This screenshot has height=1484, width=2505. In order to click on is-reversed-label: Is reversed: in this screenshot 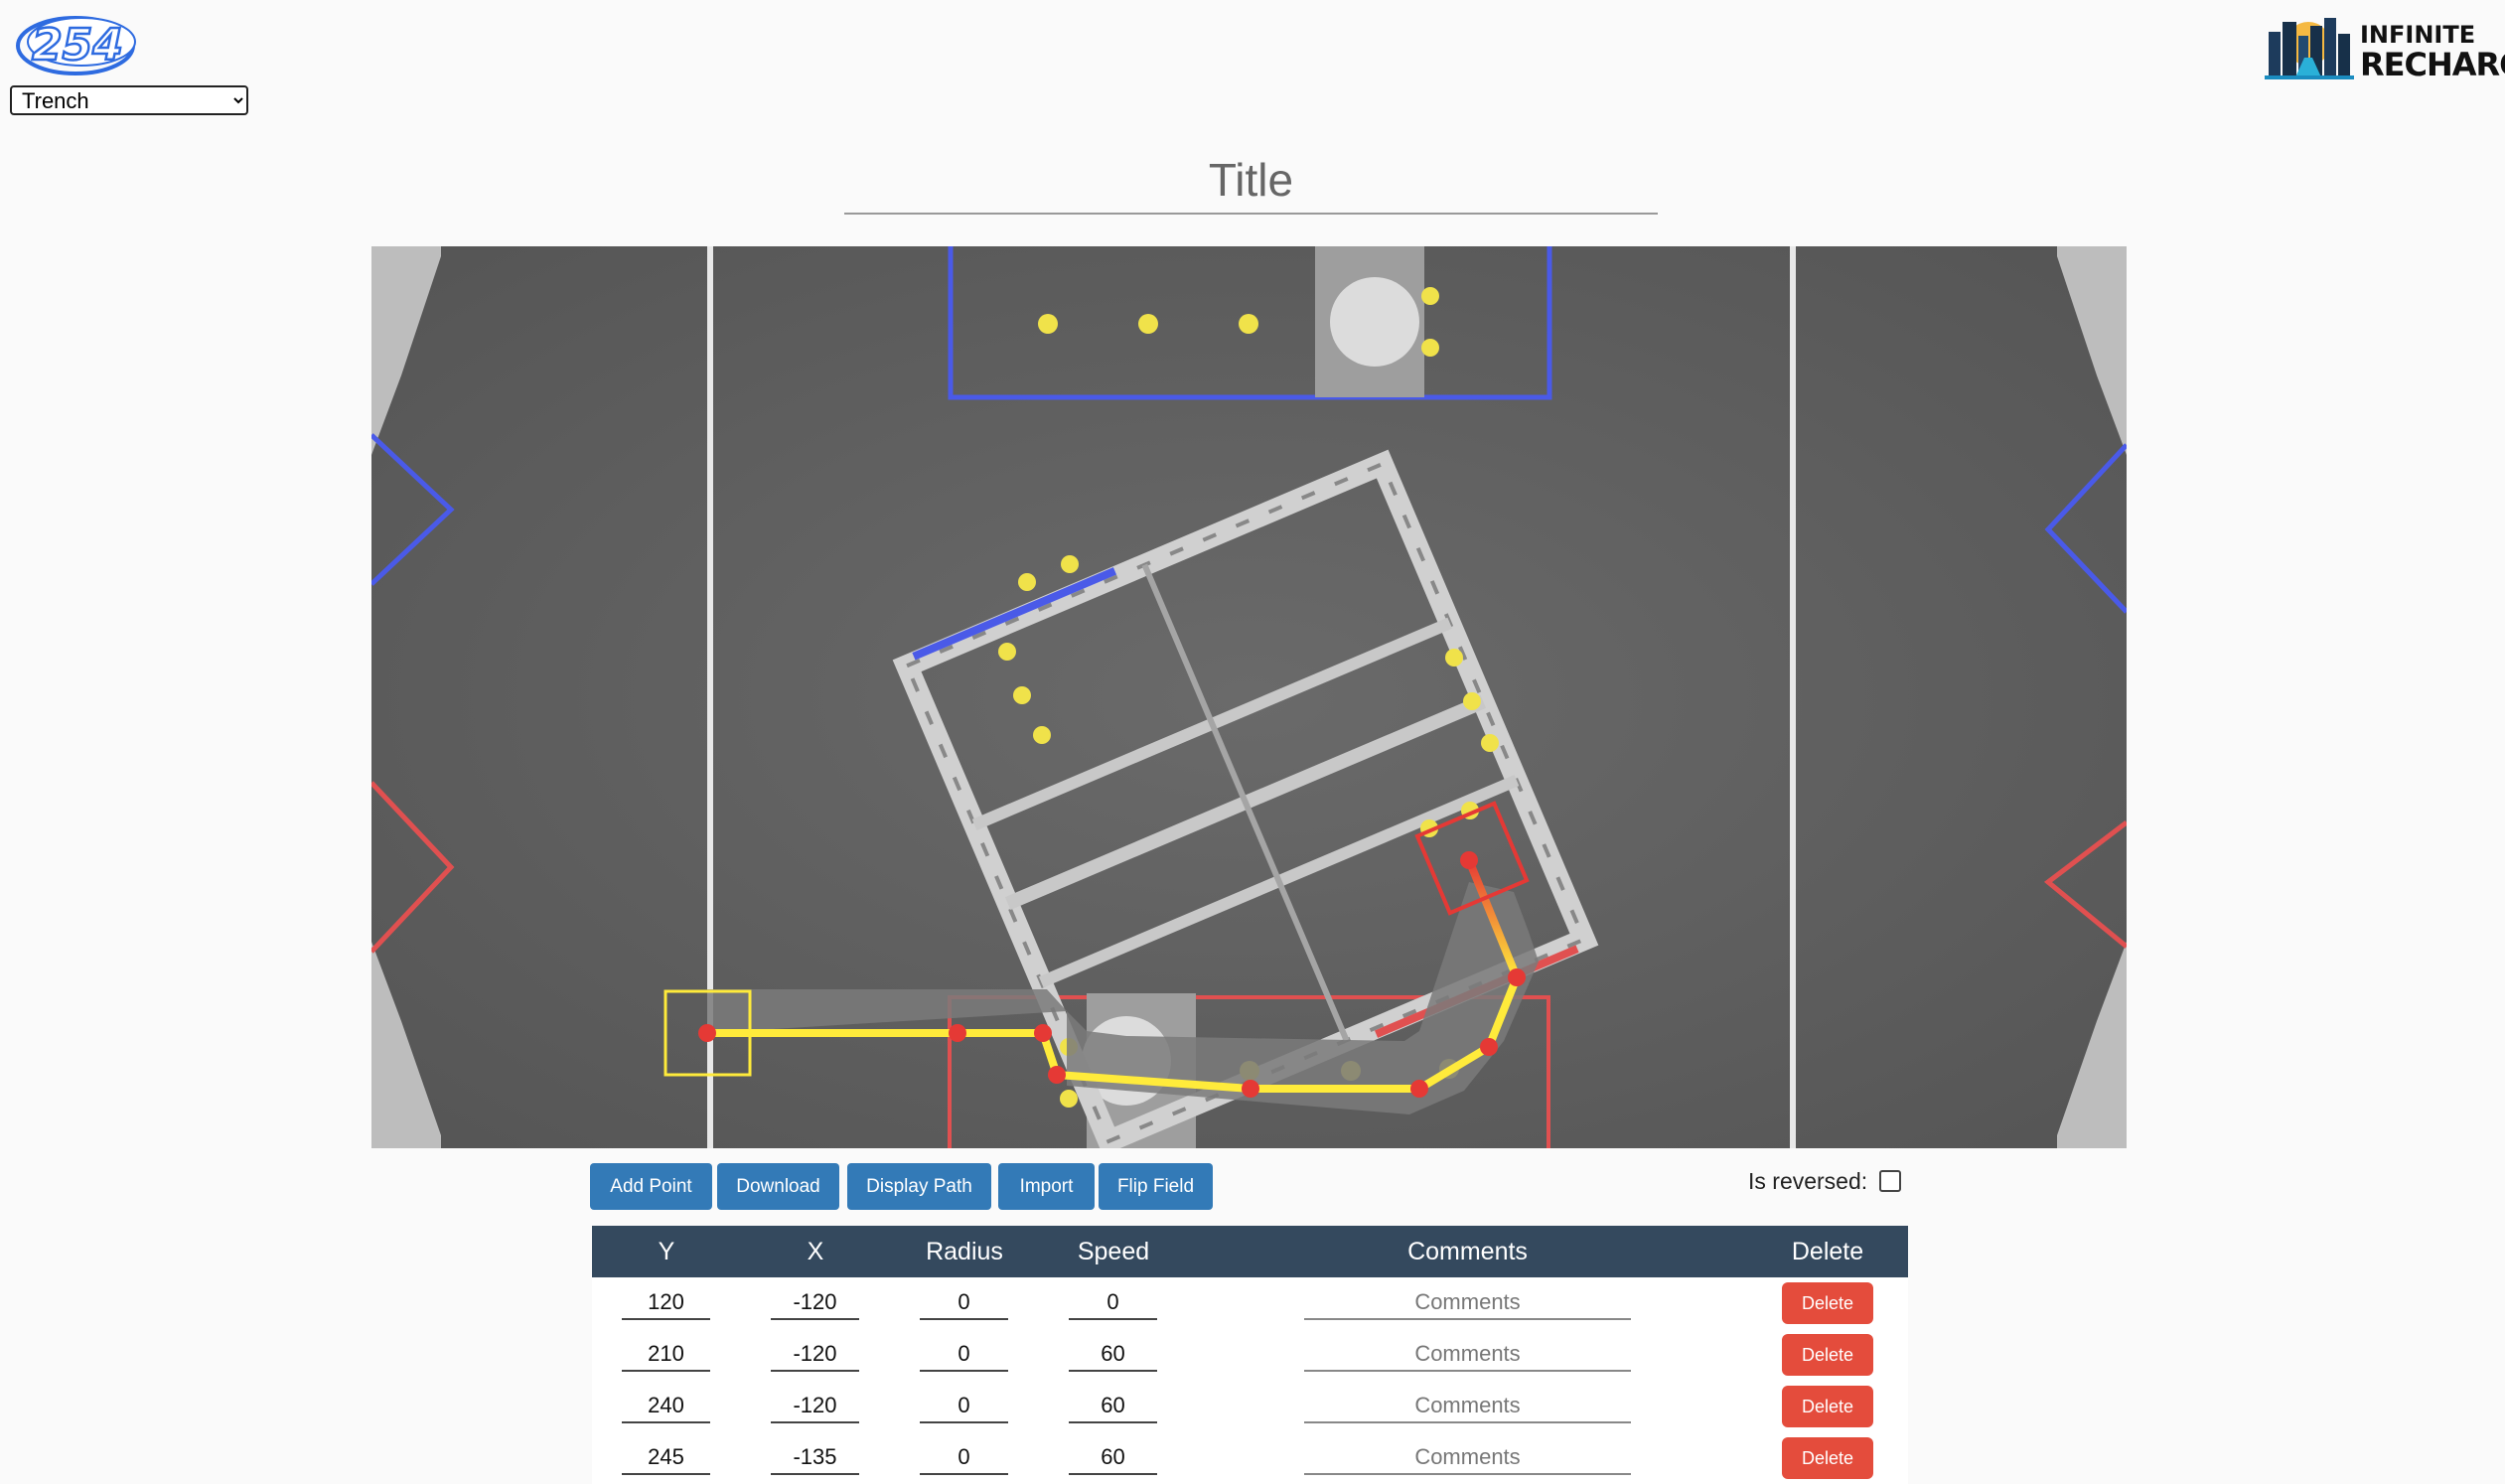, I will do `click(1808, 1180)`.